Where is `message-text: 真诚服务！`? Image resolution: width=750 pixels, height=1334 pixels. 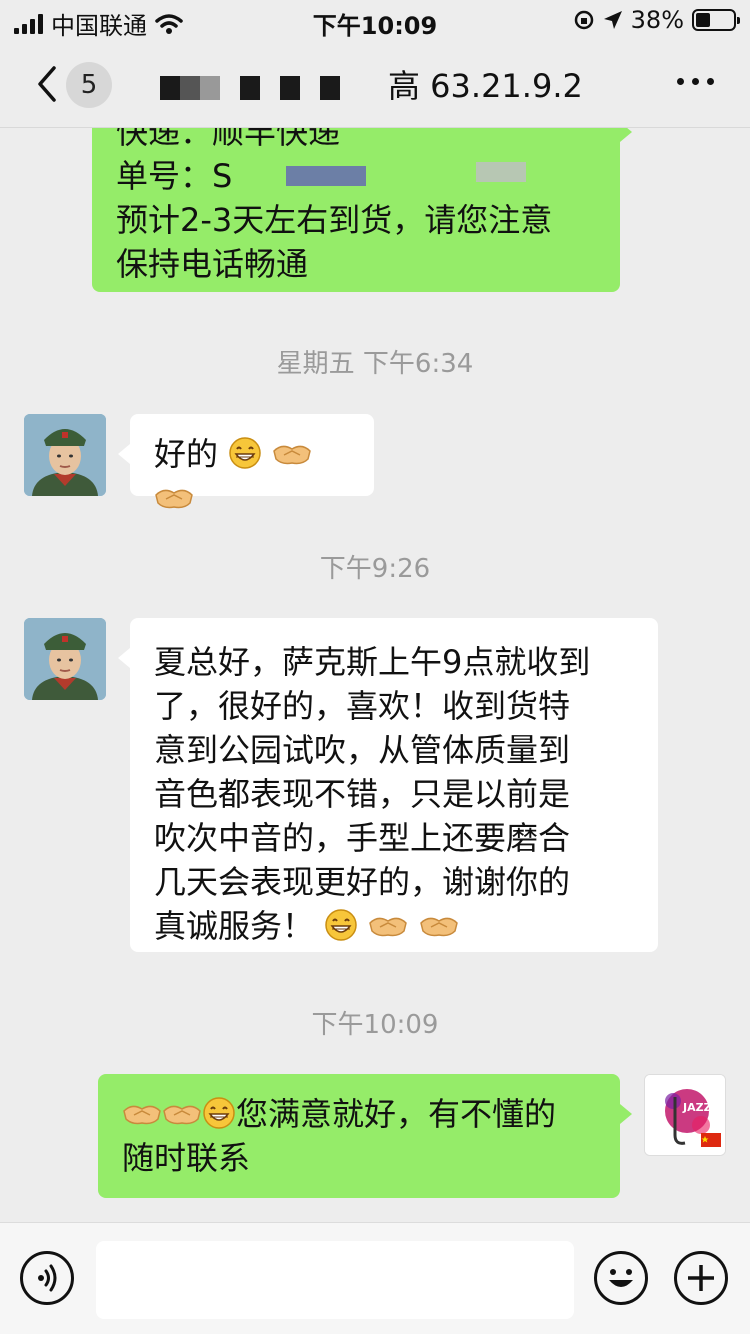
message-text: 真诚服务！ is located at coordinates (234, 926).